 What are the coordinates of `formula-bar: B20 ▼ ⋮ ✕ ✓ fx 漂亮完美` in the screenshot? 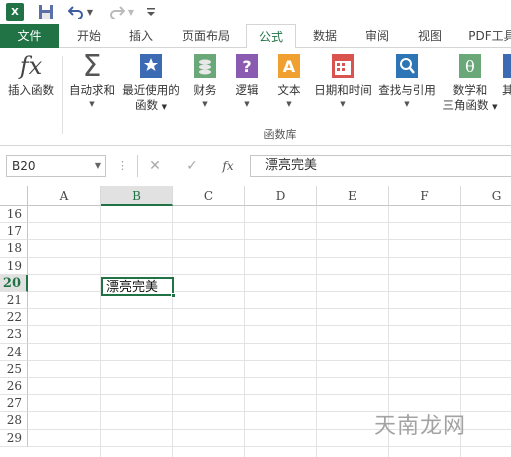 It's located at (255, 166).